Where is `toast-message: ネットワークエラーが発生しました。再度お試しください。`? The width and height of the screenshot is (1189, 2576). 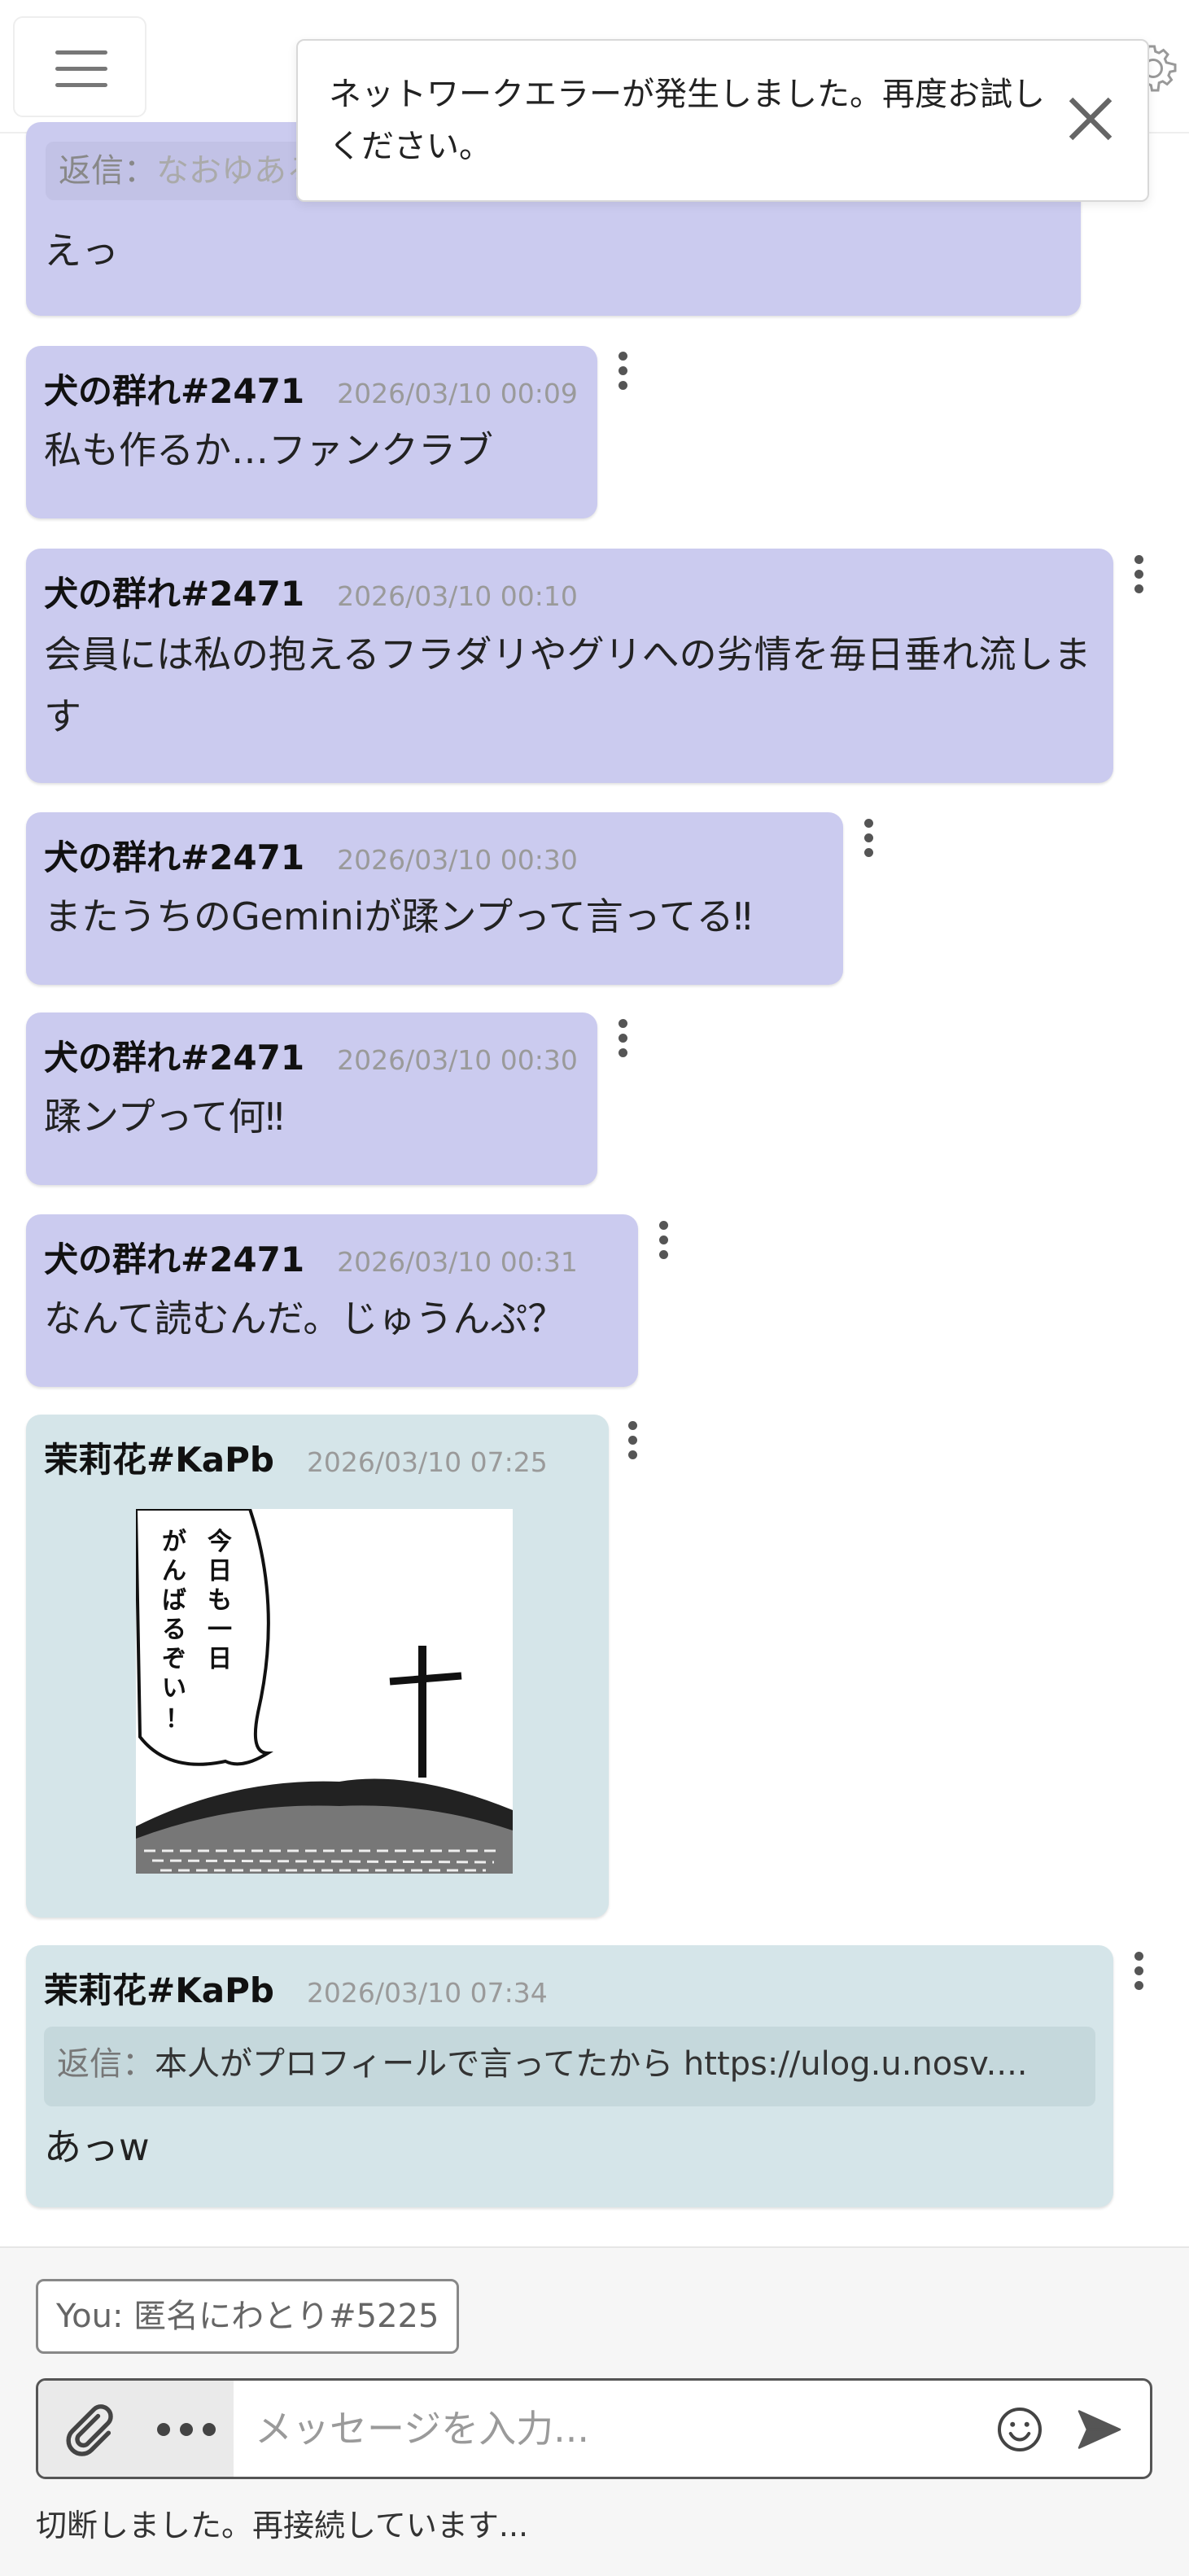
toast-message: ネットワークエラーが発生しました。再度お試しください。 is located at coordinates (687, 120).